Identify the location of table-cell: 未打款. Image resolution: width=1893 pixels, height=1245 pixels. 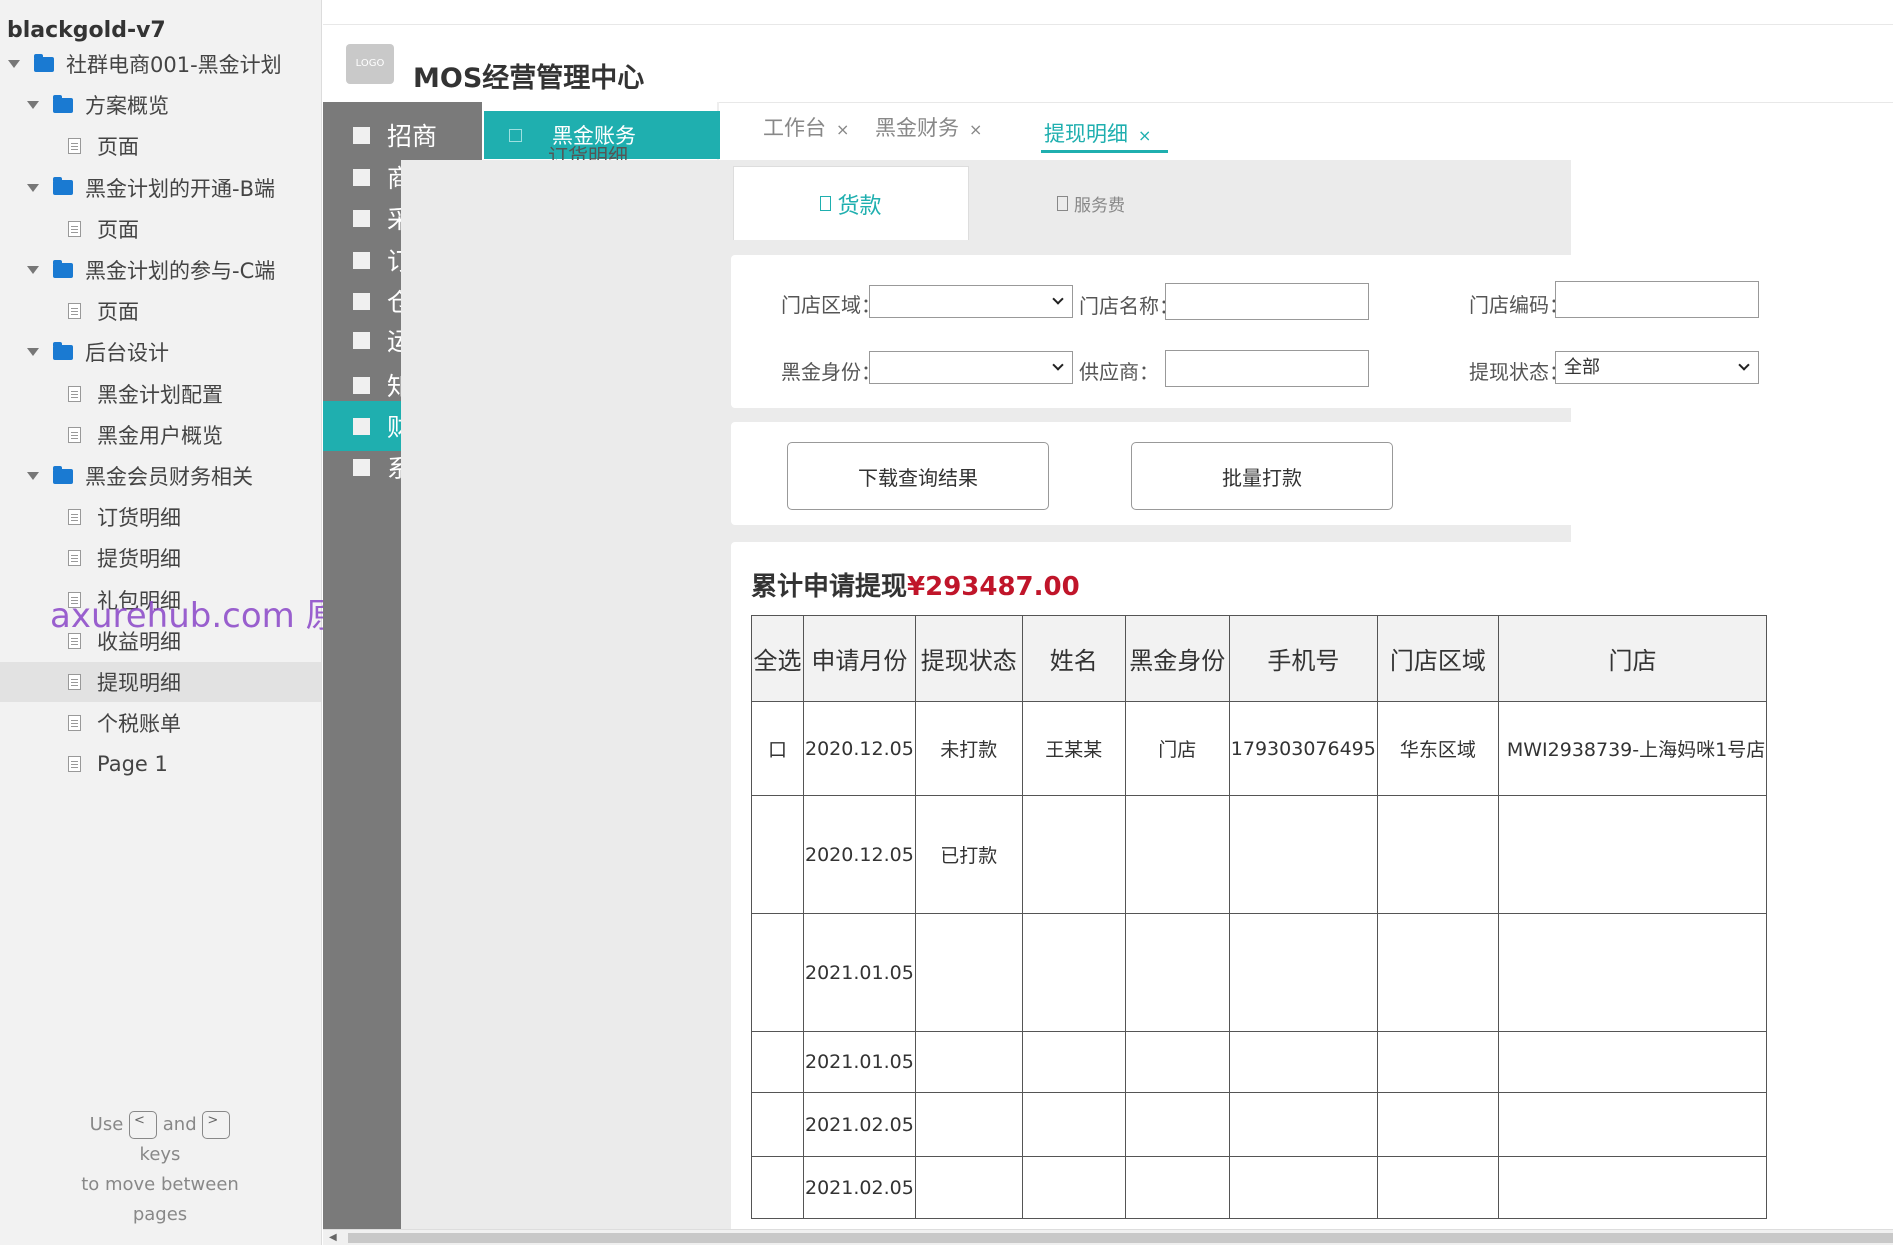
(968, 748).